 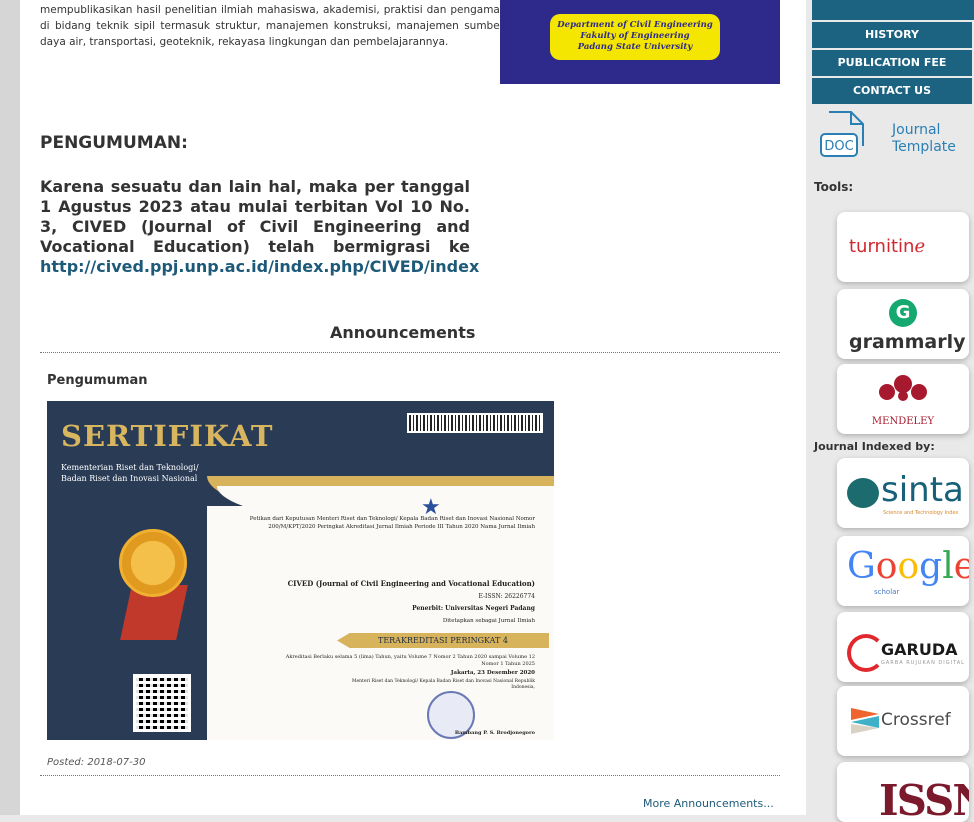 I want to click on grammarly-icon: G, so click(x=903, y=313).